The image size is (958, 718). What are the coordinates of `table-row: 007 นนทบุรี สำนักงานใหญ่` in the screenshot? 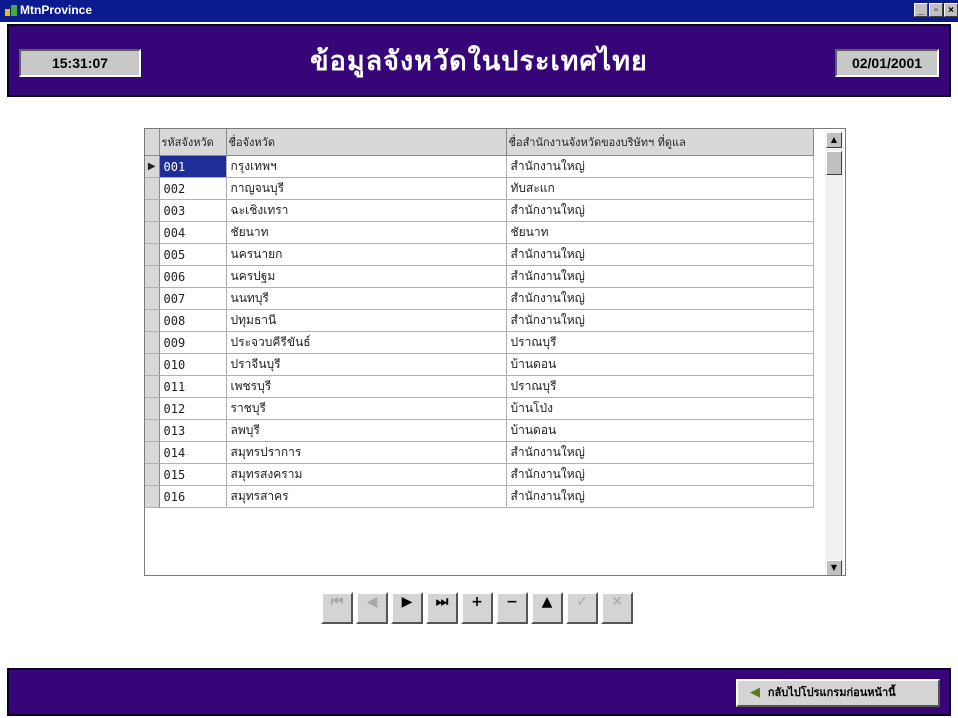 It's located at (479, 298).